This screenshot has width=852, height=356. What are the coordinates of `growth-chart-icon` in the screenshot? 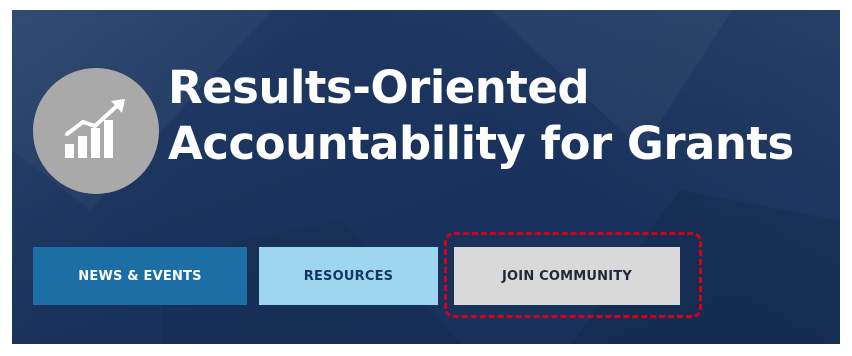 It's located at (95, 128).